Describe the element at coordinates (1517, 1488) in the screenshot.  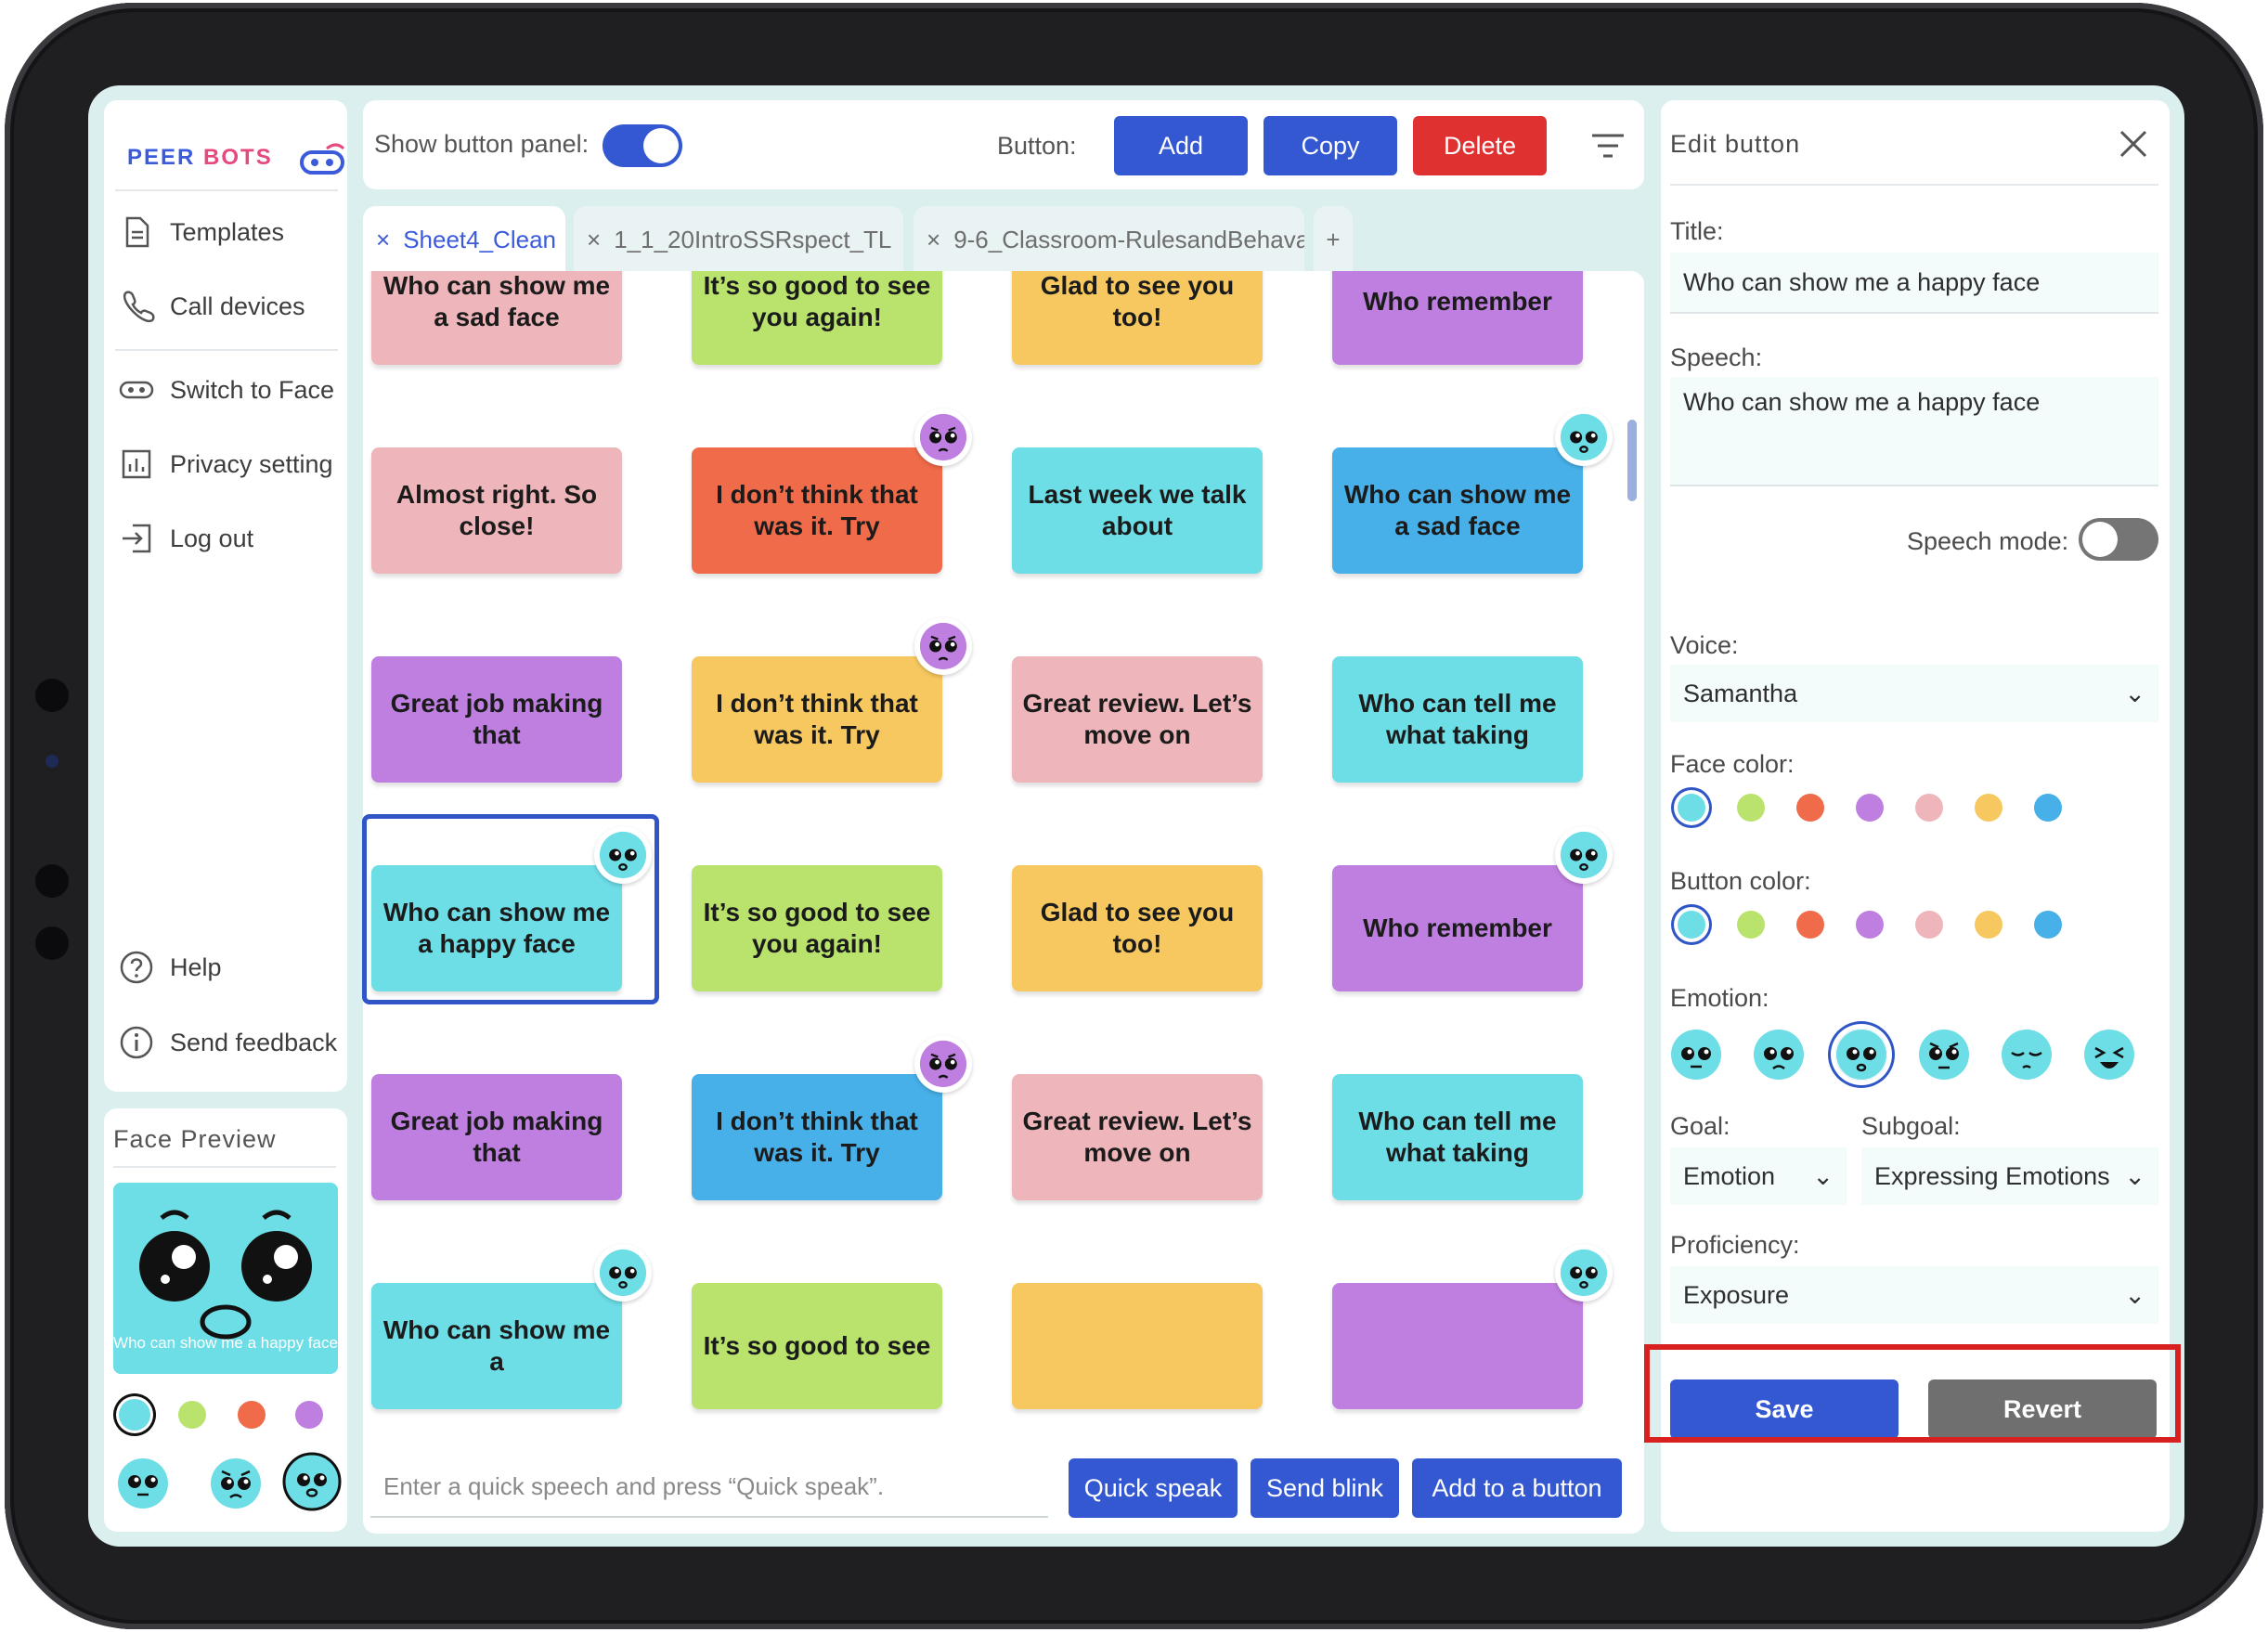
I see `add-to-button-button: Add to a button` at that location.